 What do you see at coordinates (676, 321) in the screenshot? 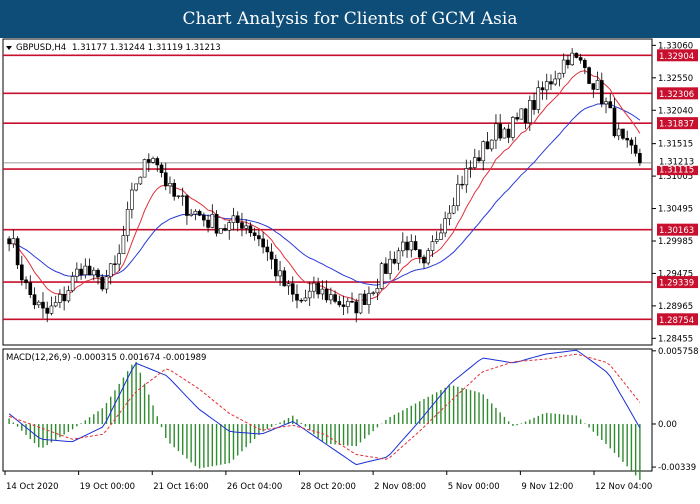
I see `level-label: 1.28754` at bounding box center [676, 321].